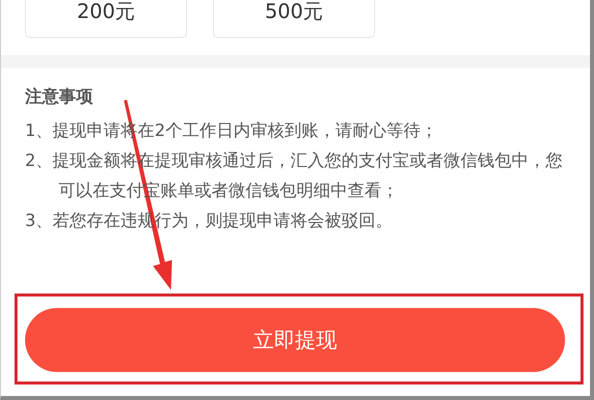 The image size is (594, 400). I want to click on amount-option: 200元, so click(106, 19).